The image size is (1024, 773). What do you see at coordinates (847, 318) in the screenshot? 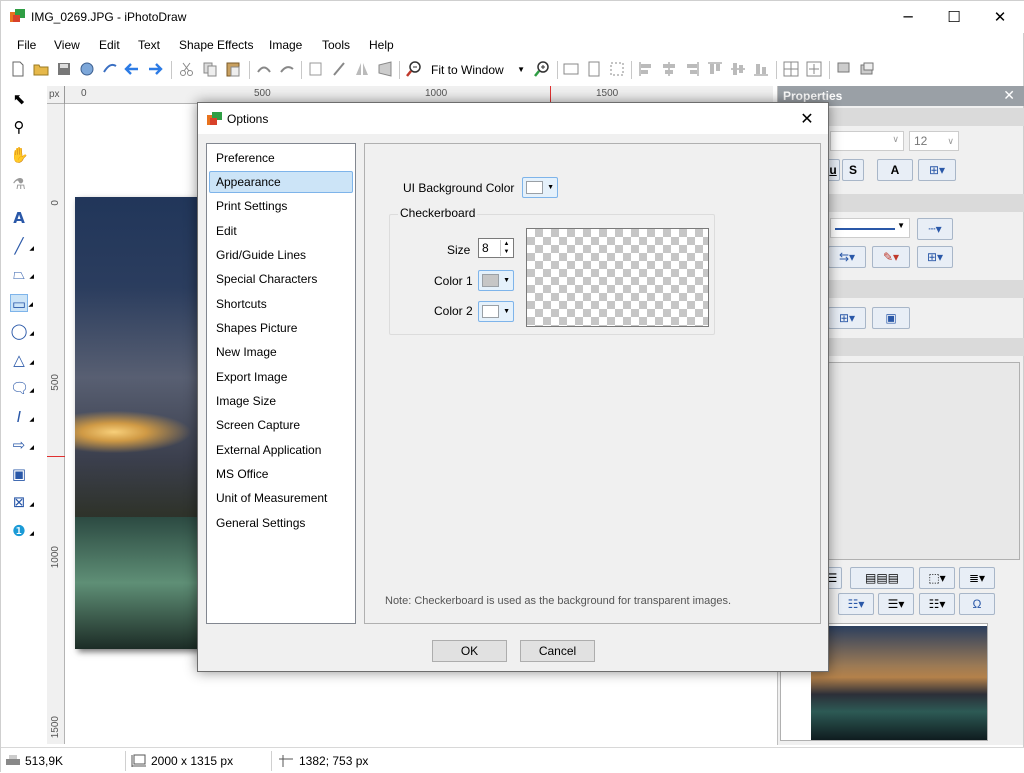
I see `fill-grid-button: ⊞▾` at bounding box center [847, 318].